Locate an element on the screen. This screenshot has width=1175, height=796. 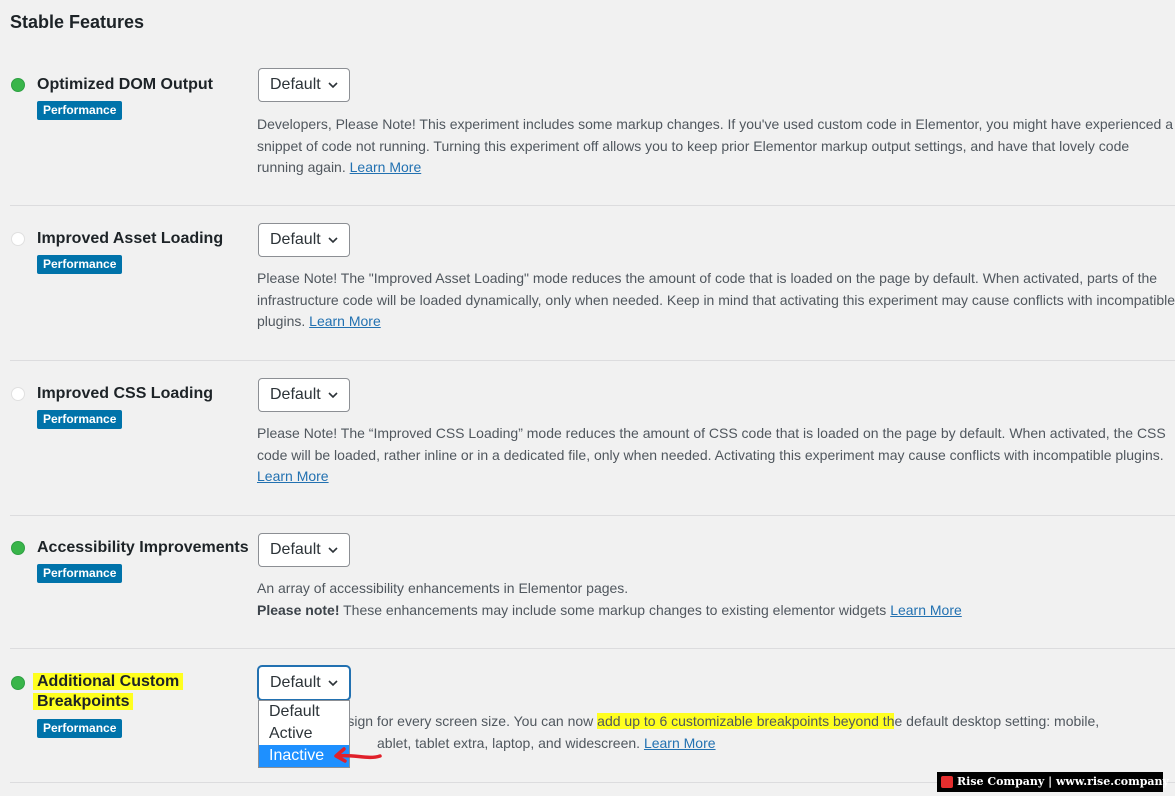
feature-name: Improved Asset Loading is located at coordinates (130, 238).